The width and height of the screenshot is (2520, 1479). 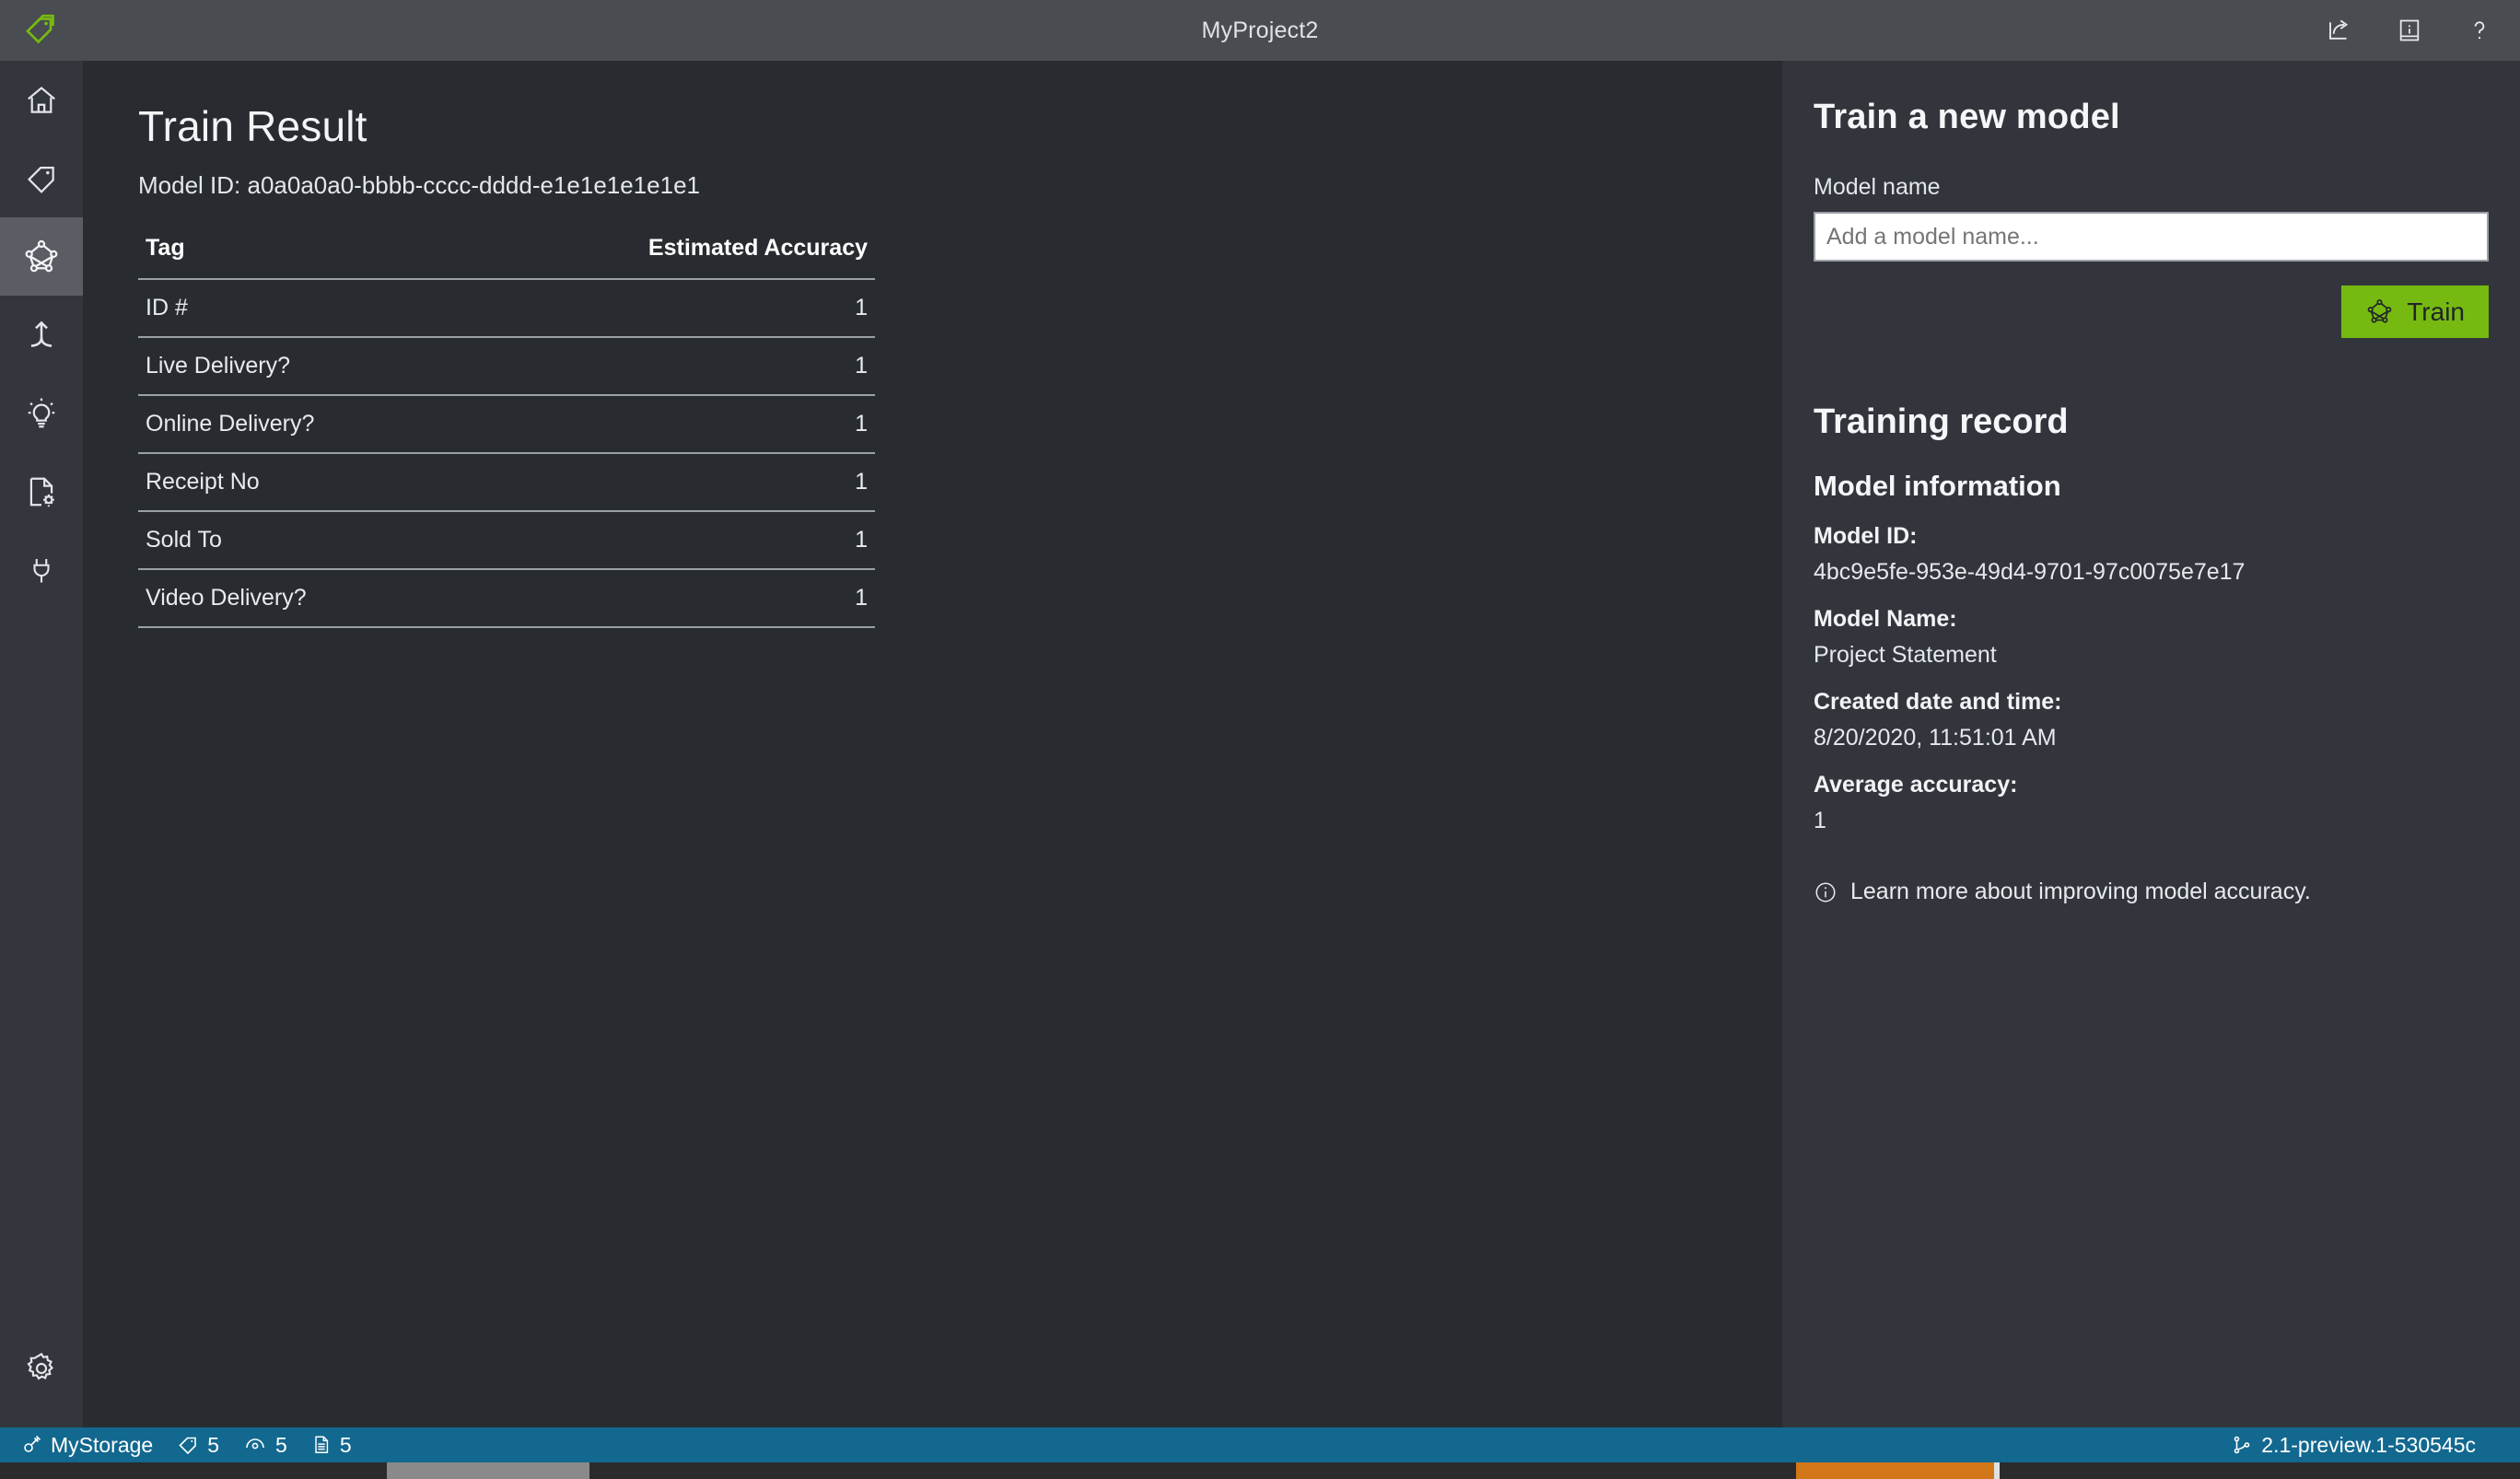 I want to click on branch-icon, so click(x=2242, y=1445).